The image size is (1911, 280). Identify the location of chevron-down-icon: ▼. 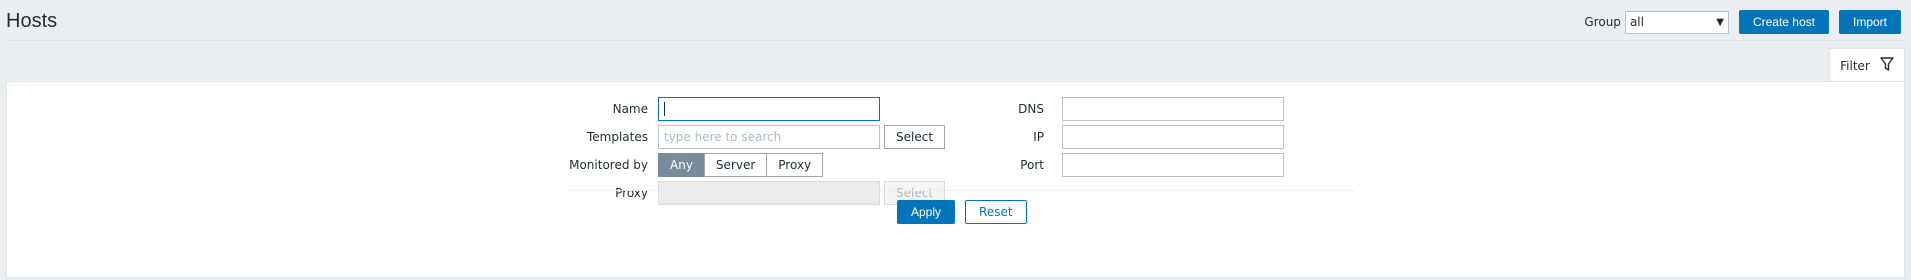
(1720, 22).